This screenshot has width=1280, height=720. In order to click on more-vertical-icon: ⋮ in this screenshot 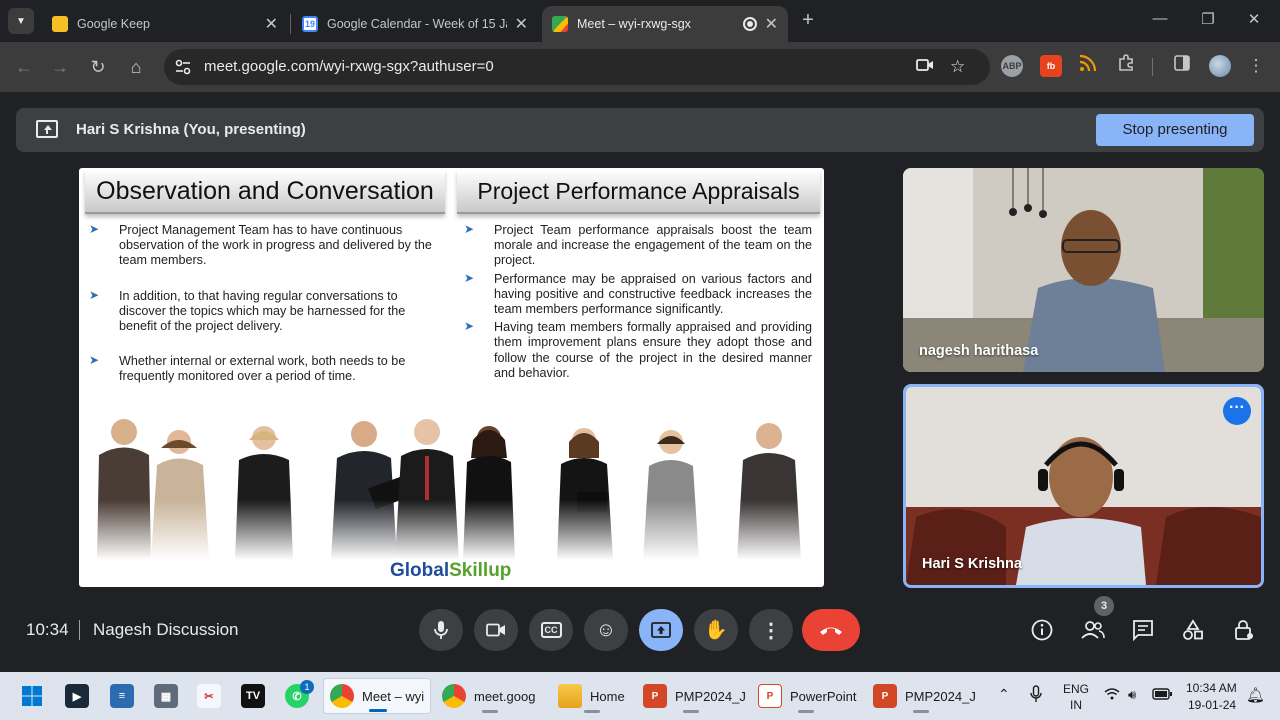, I will do `click(771, 630)`.